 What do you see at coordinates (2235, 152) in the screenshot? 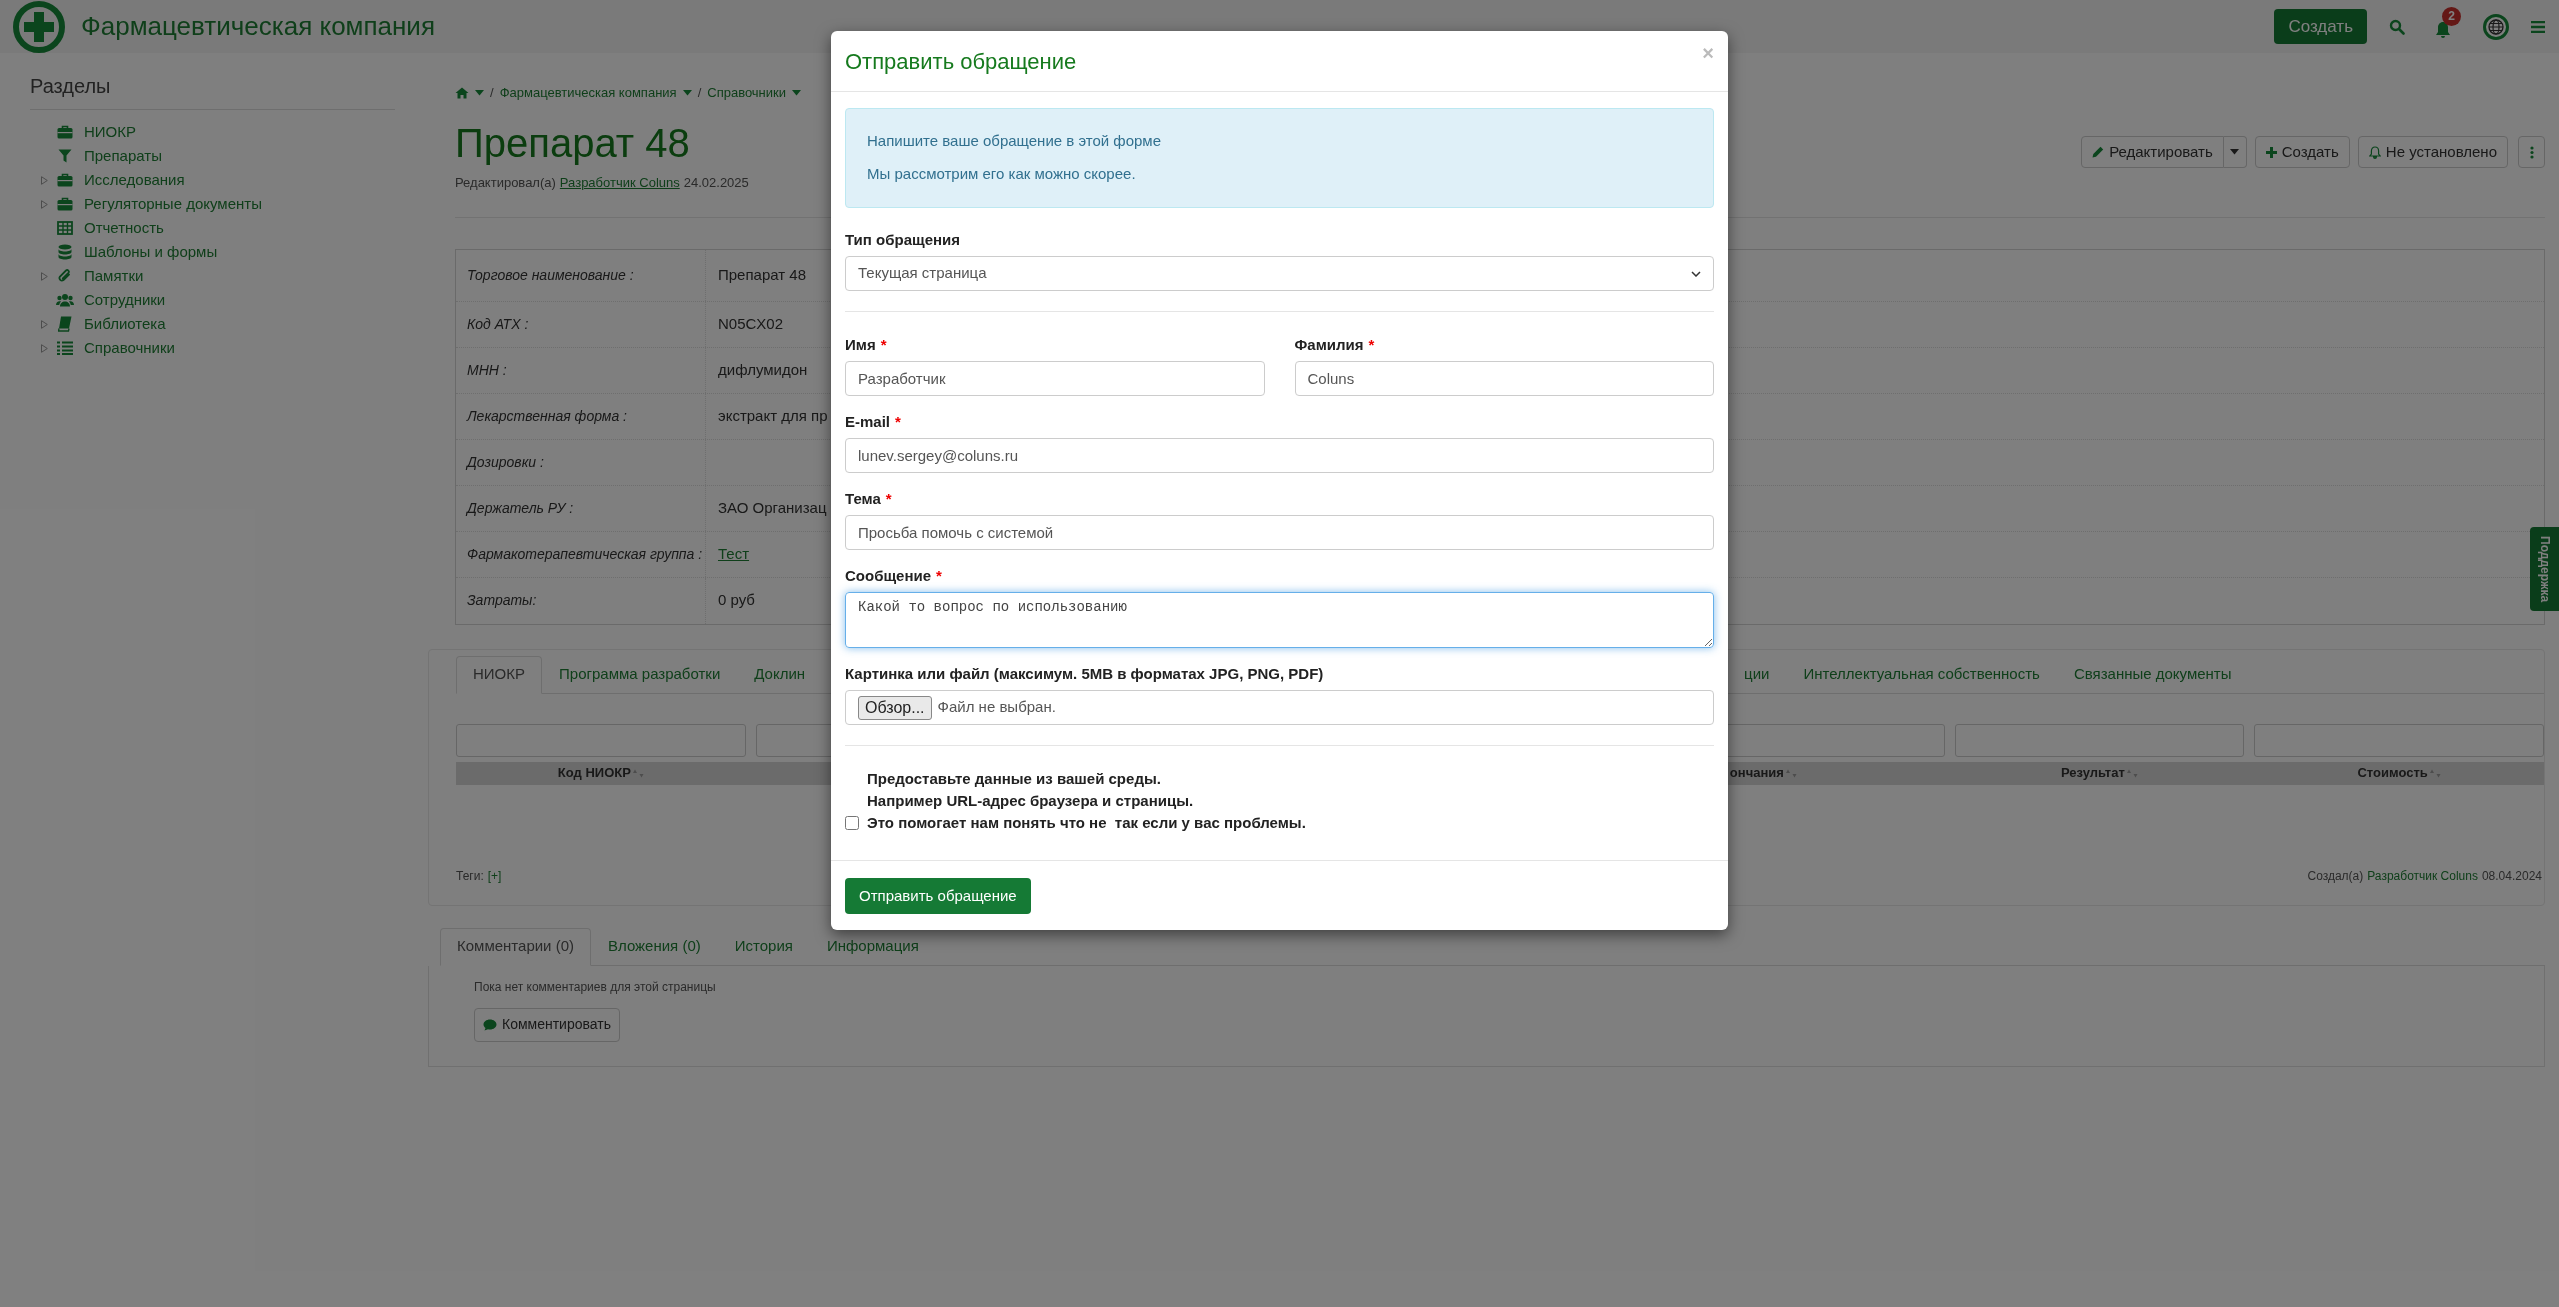
I see `dropdown-toggle-button` at bounding box center [2235, 152].